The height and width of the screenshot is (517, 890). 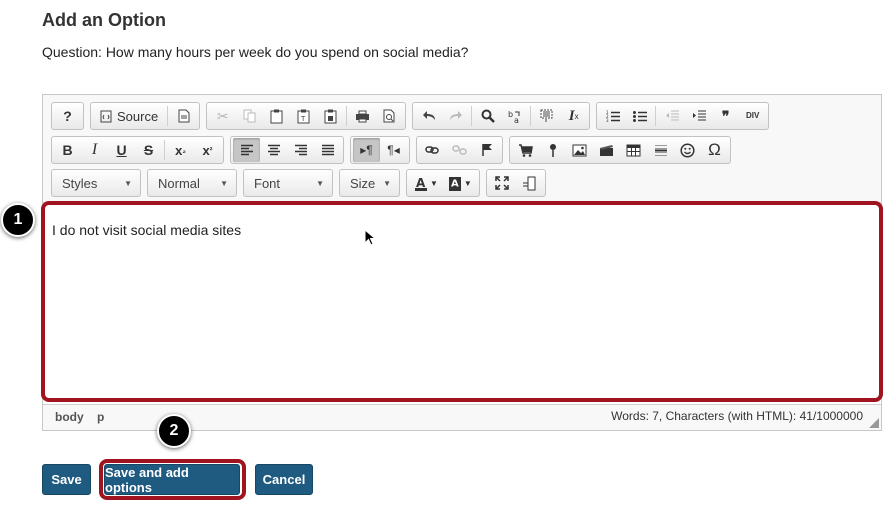 What do you see at coordinates (284, 479) in the screenshot?
I see `cancel-button: Cancel` at bounding box center [284, 479].